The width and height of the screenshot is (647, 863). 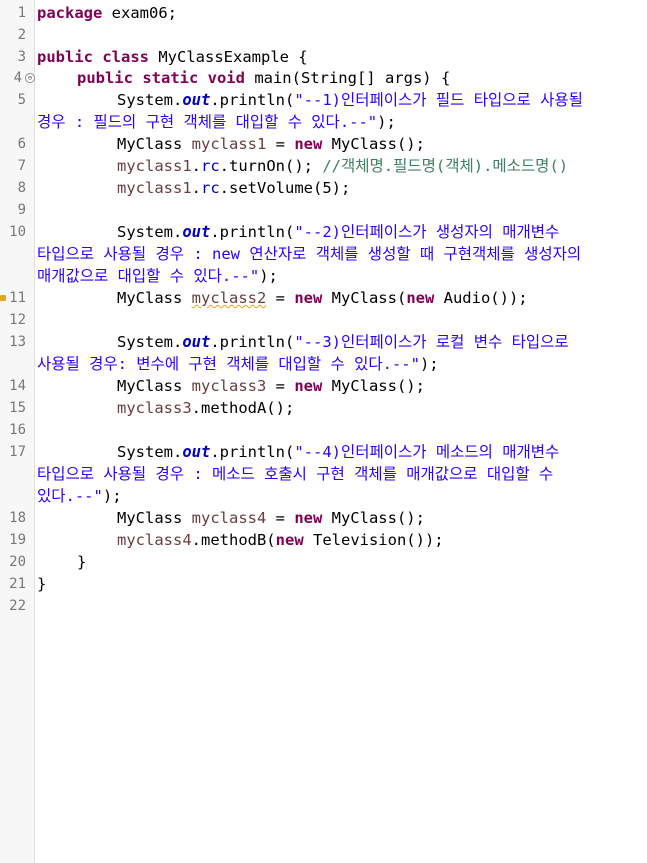 I want to click on code-line: MyClass myclass1 = new MyClass();, so click(x=271, y=144).